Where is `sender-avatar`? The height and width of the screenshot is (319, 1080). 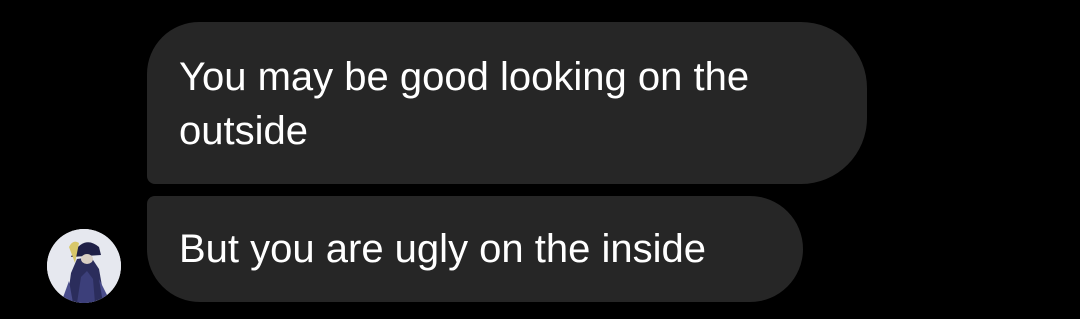
sender-avatar is located at coordinates (84, 266).